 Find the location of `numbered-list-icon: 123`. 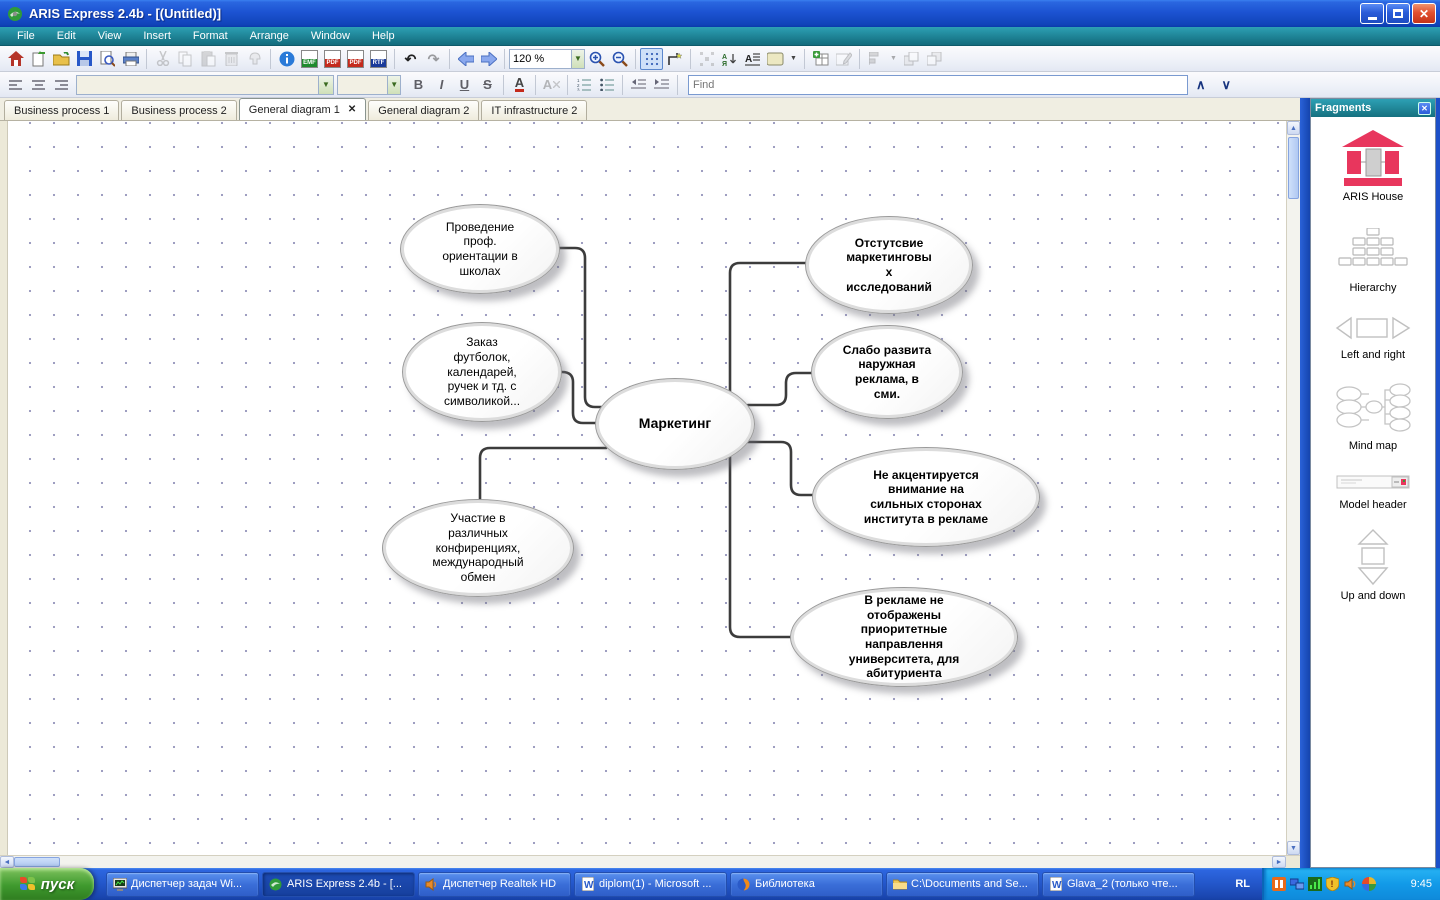

numbered-list-icon: 123 is located at coordinates (583, 85).